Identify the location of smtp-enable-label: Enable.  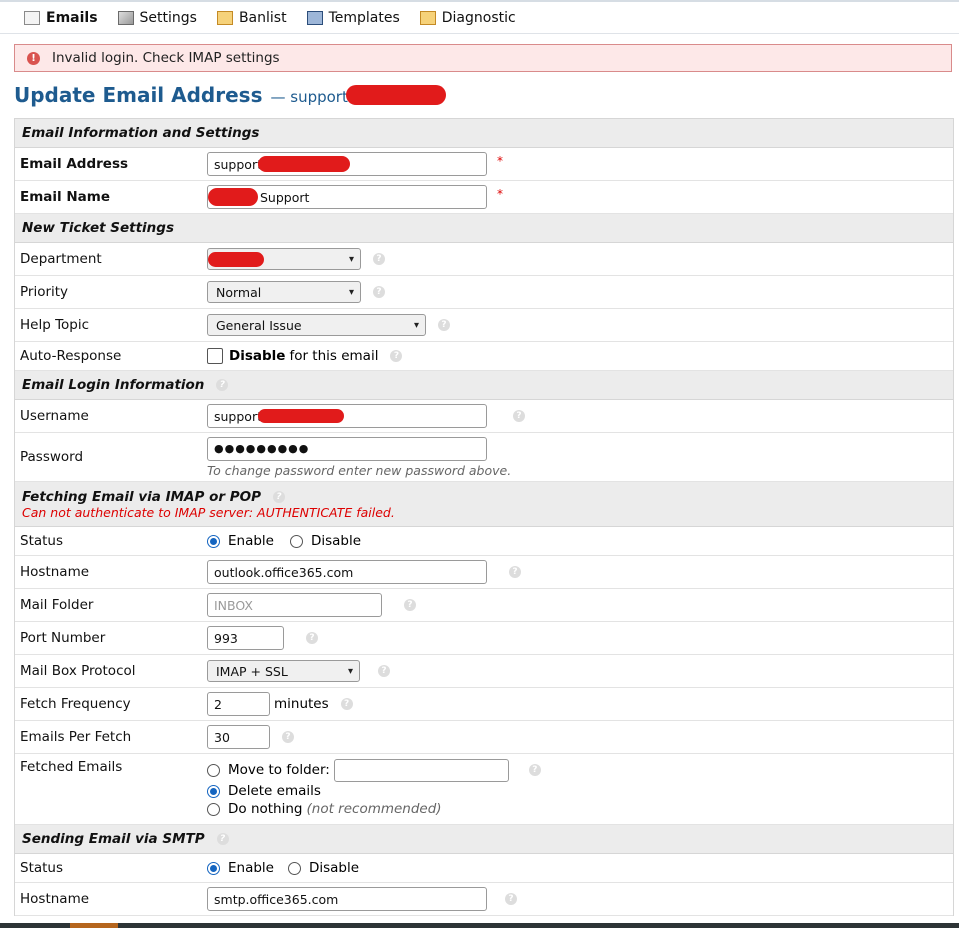
(251, 868).